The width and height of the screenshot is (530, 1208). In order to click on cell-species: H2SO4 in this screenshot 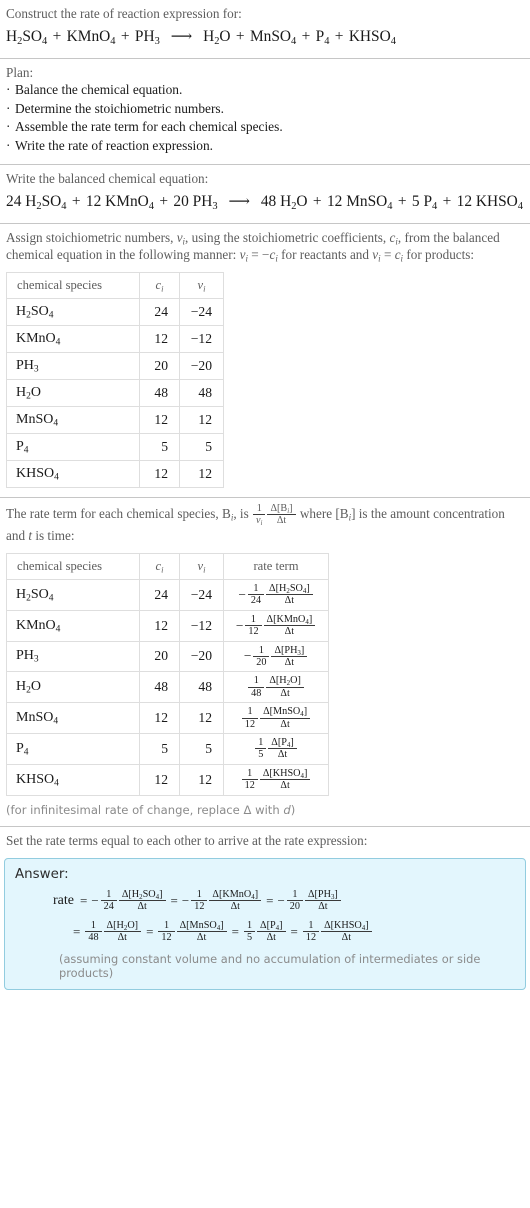, I will do `click(73, 594)`.